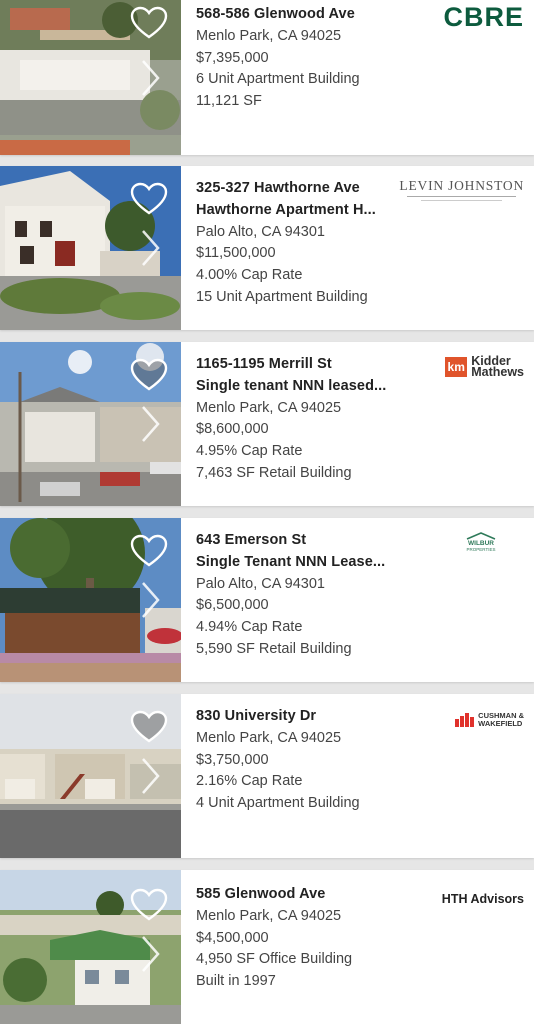  What do you see at coordinates (236, 981) in the screenshot?
I see `listing-detail: Built in 1997` at bounding box center [236, 981].